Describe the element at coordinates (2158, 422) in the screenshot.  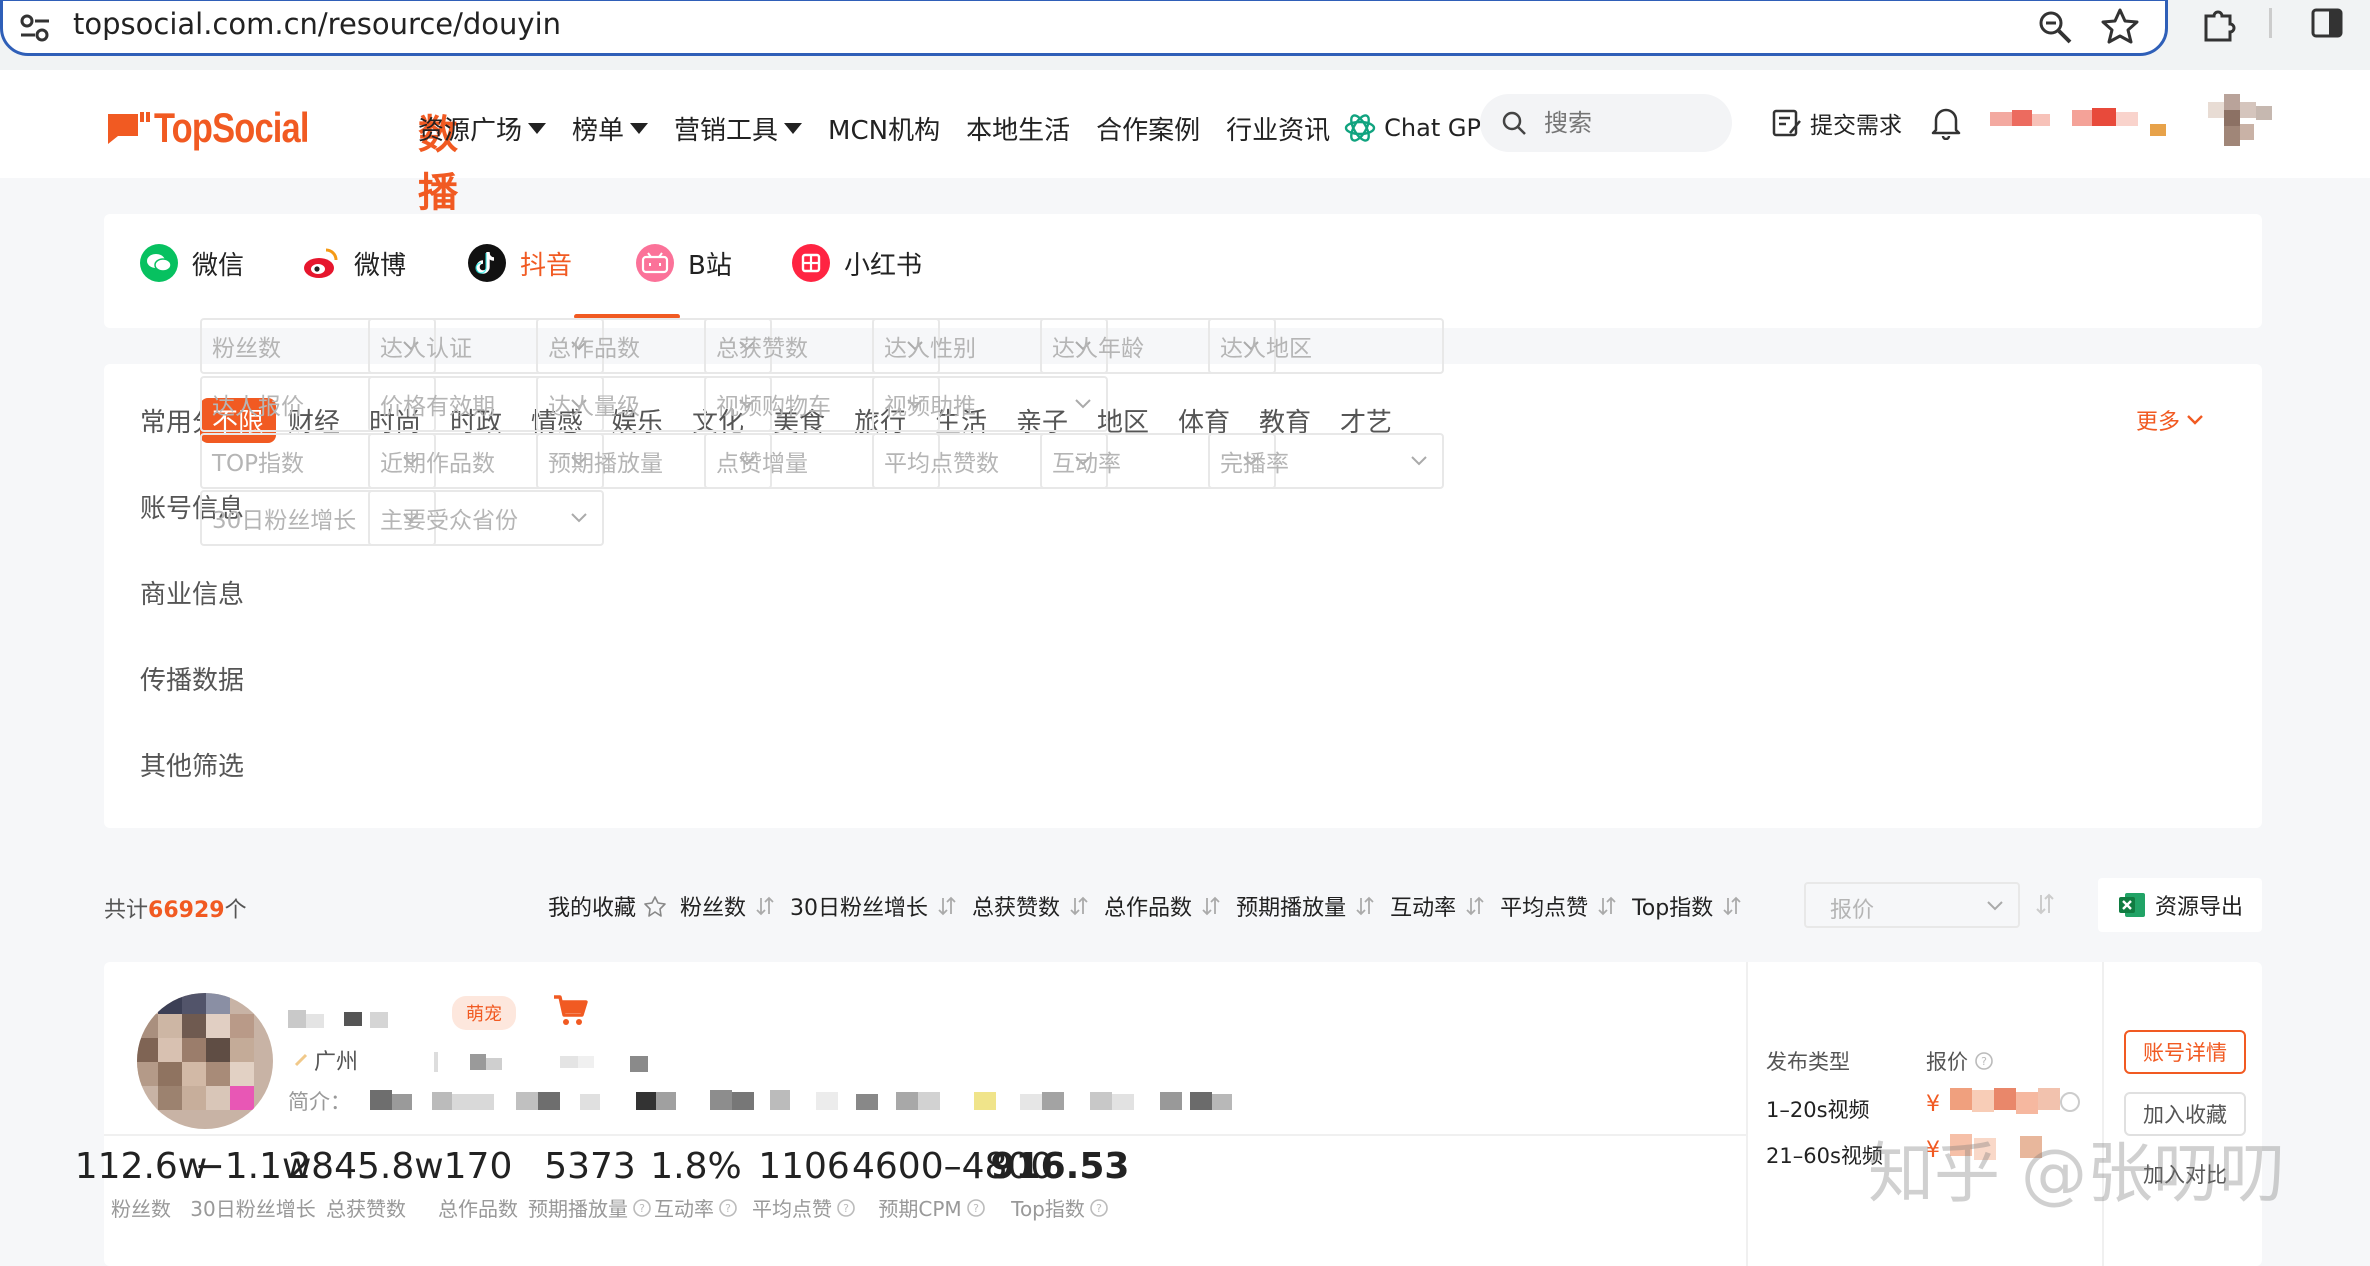
I see `more-label: 更多` at that location.